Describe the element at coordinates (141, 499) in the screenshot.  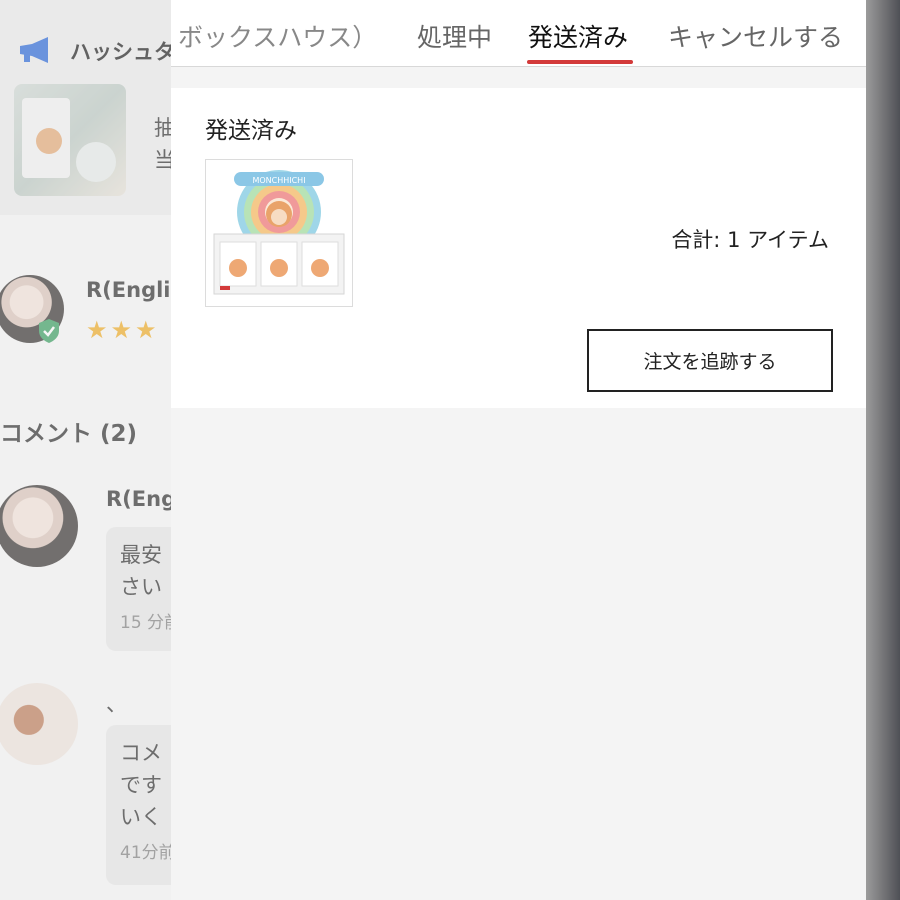
I see `commenter-name: R(Eng` at that location.